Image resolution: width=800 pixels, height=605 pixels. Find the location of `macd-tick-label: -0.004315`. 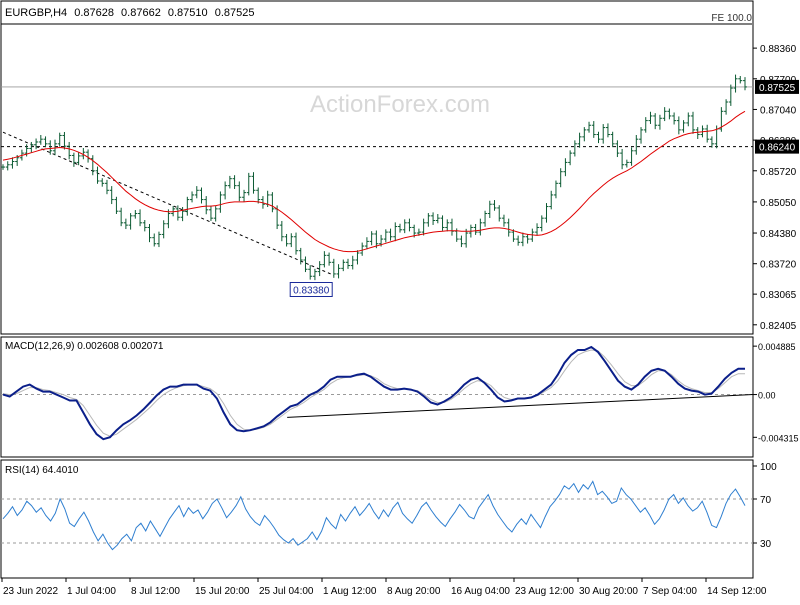

macd-tick-label: -0.004315 is located at coordinates (778, 438).